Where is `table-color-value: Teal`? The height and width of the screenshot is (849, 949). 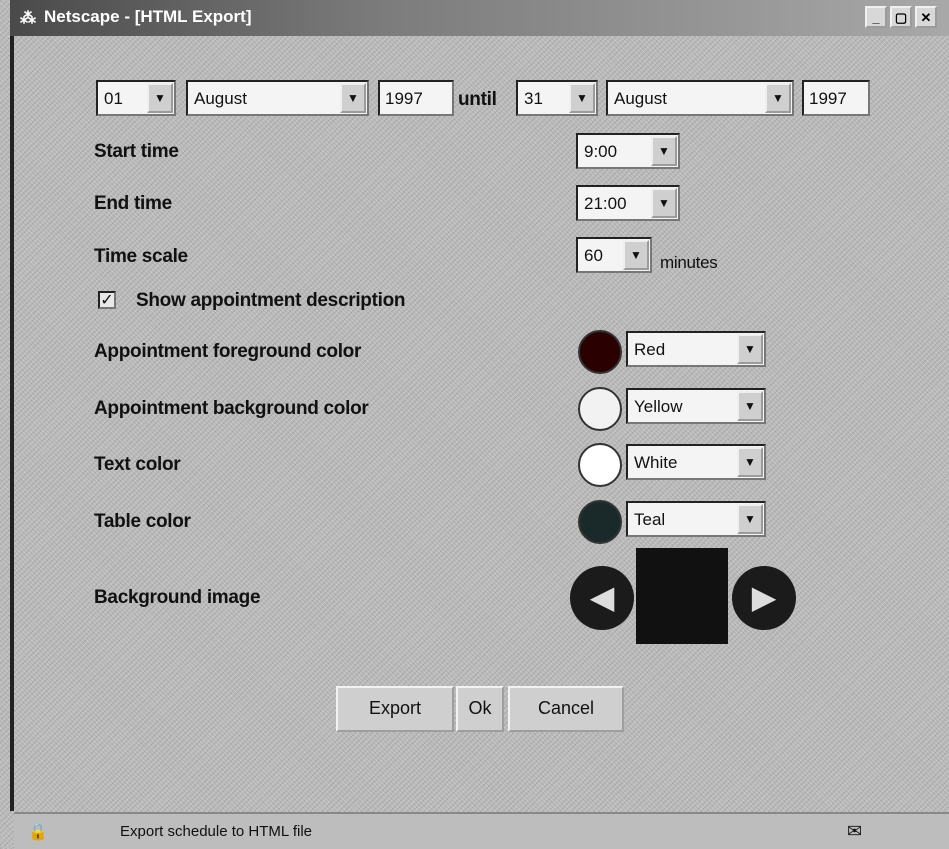
table-color-value: Teal is located at coordinates (650, 519).